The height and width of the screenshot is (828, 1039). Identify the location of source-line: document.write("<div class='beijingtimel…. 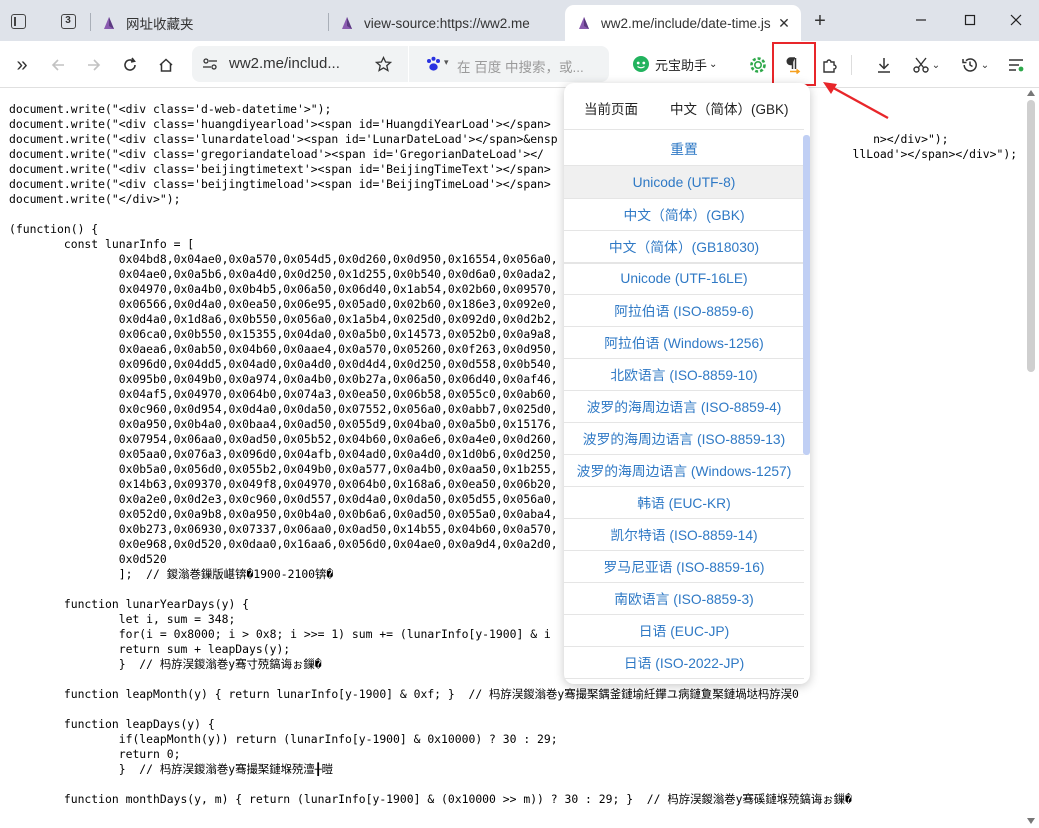
(280, 184).